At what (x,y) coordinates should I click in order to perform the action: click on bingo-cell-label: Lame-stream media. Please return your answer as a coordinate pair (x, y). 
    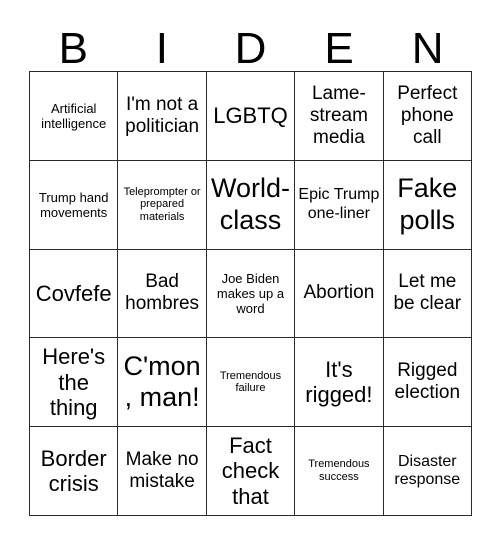
    Looking at the image, I should click on (338, 115).